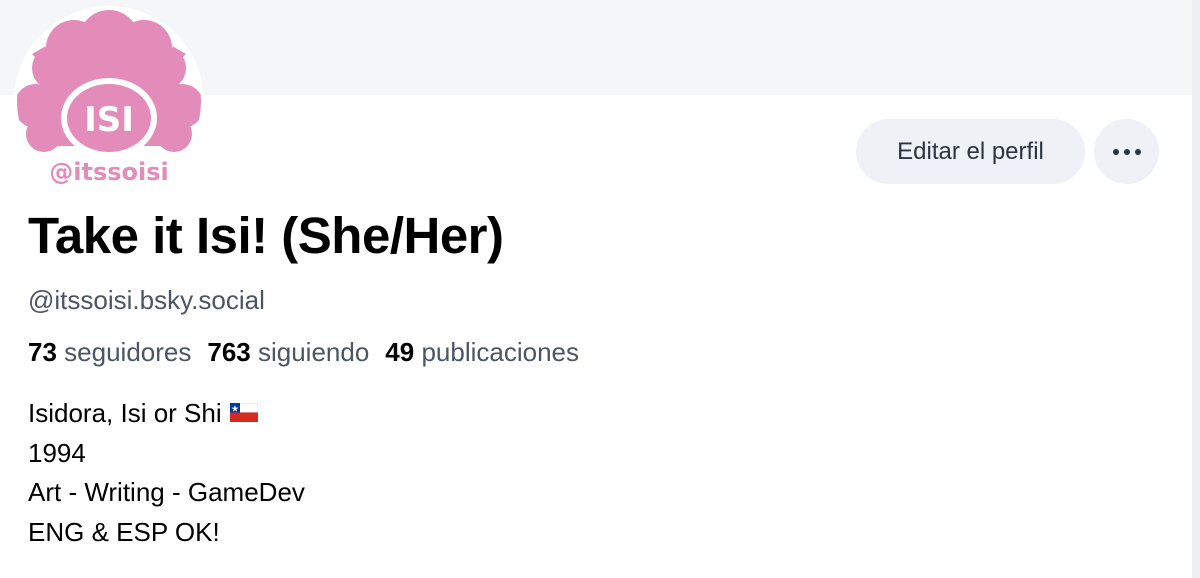 Image resolution: width=1200 pixels, height=578 pixels. I want to click on chile-flag-icon, so click(244, 414).